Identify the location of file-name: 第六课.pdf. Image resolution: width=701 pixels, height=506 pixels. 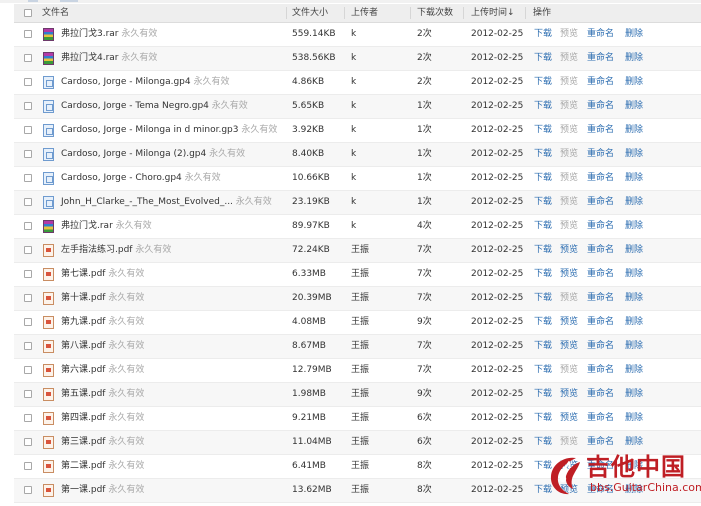
(83, 370).